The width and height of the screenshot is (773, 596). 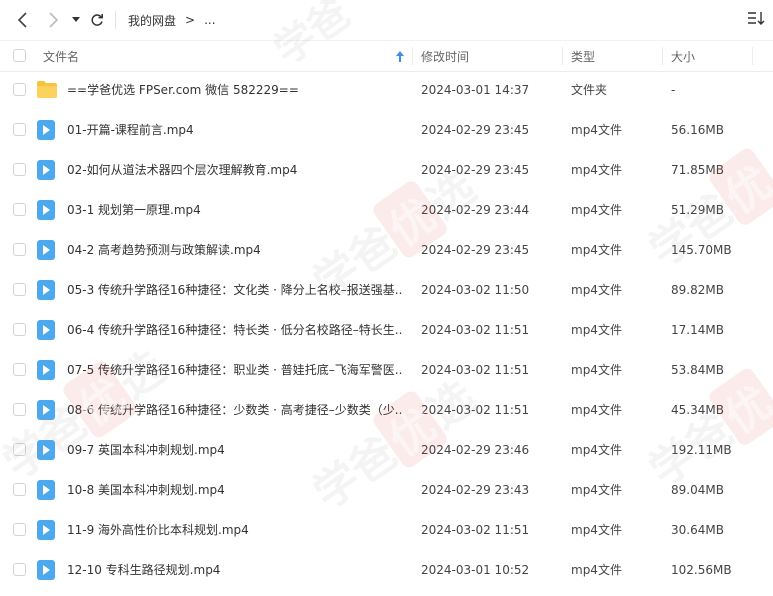 I want to click on file-size: 192.11MB, so click(x=701, y=450).